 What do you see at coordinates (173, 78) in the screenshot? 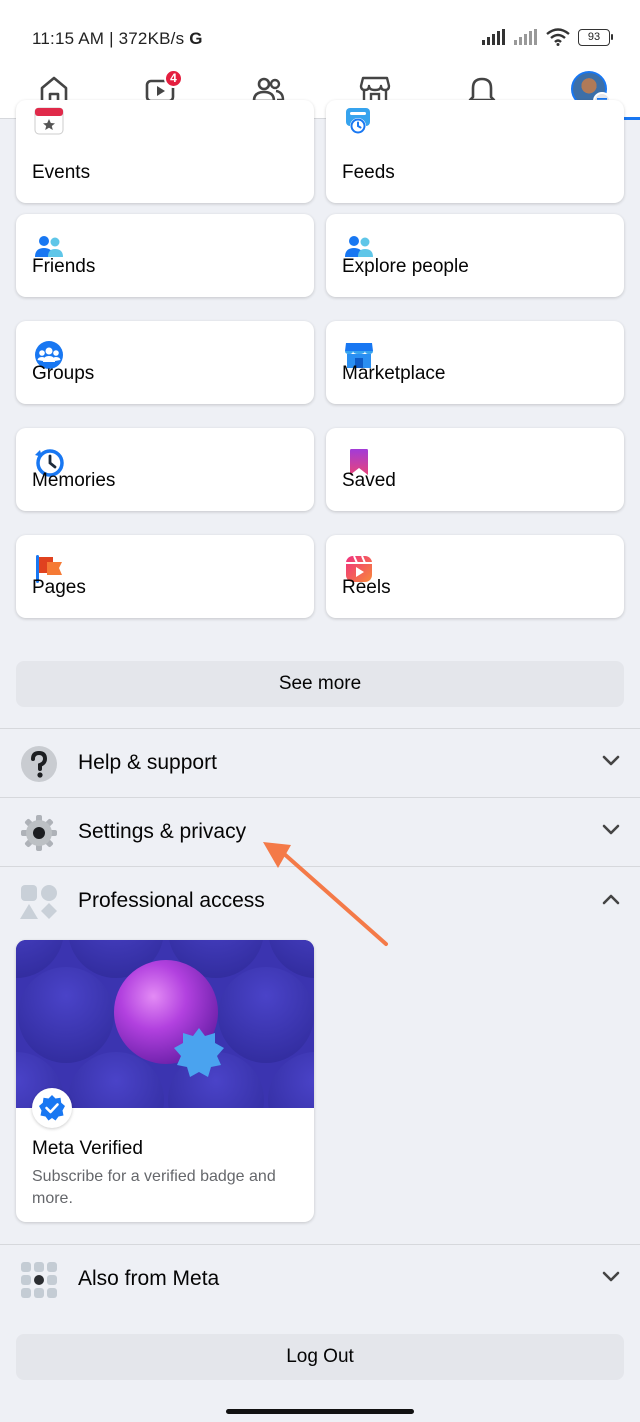
I see `watch-notification-badge: 4` at bounding box center [173, 78].